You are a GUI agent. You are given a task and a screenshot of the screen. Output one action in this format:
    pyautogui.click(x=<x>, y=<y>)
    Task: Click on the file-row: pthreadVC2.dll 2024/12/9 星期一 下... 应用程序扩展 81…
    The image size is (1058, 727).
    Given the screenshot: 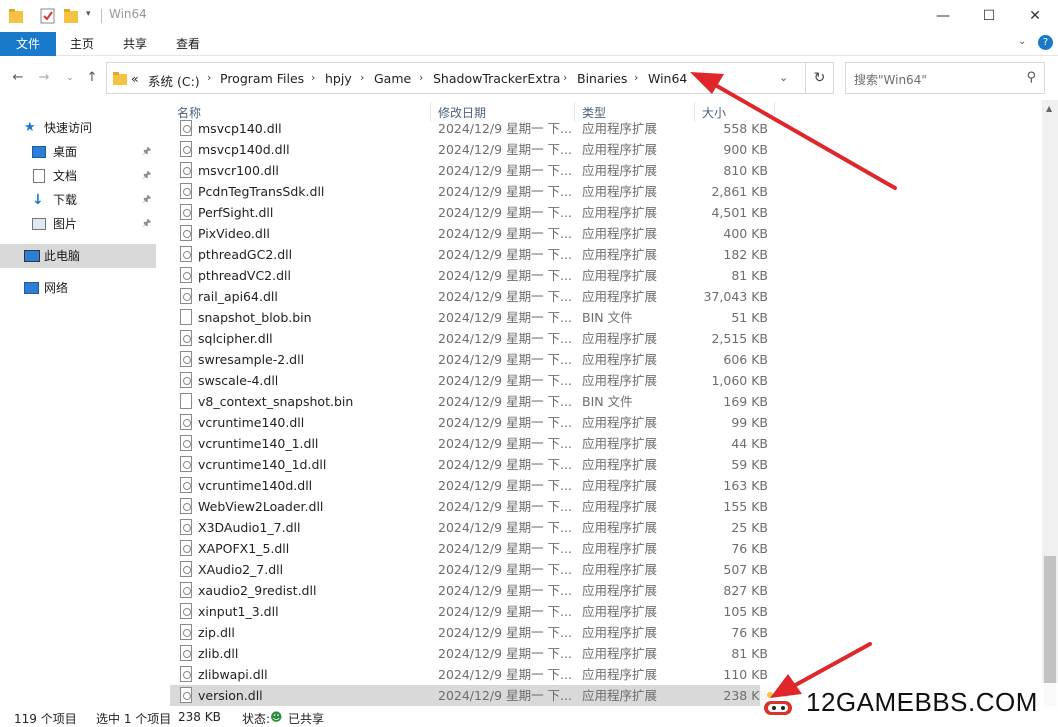 What is the action you would take?
    pyautogui.click(x=473, y=275)
    